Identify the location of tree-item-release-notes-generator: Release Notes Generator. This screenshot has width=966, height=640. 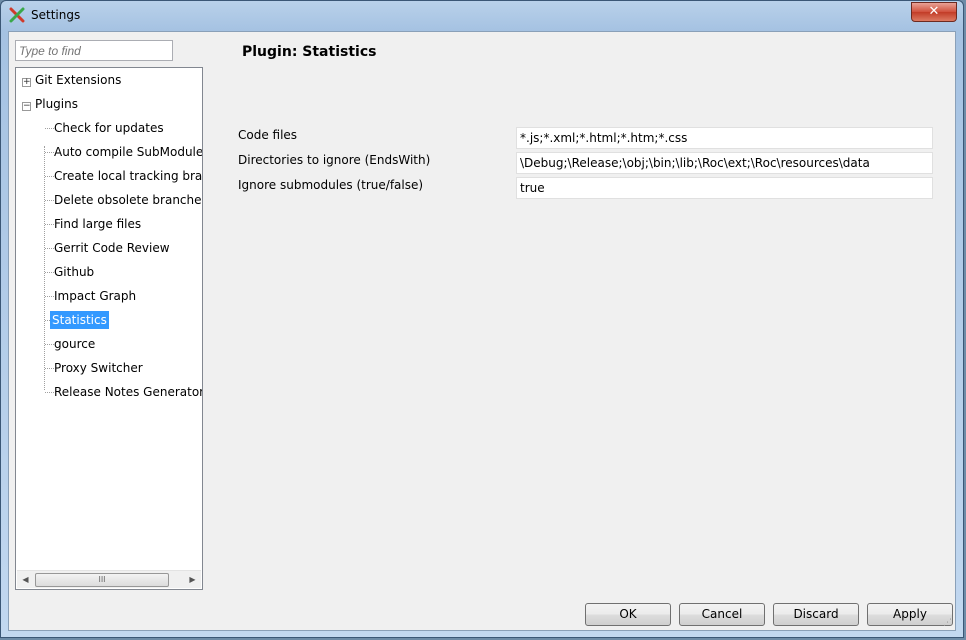
(127, 392).